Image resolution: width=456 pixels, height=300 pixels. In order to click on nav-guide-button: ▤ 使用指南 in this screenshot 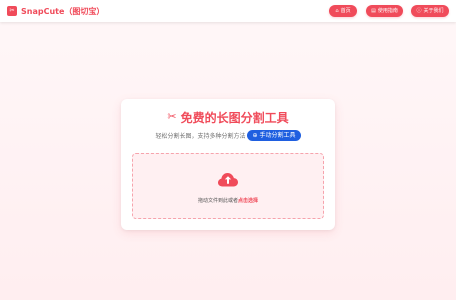, I will do `click(384, 11)`.